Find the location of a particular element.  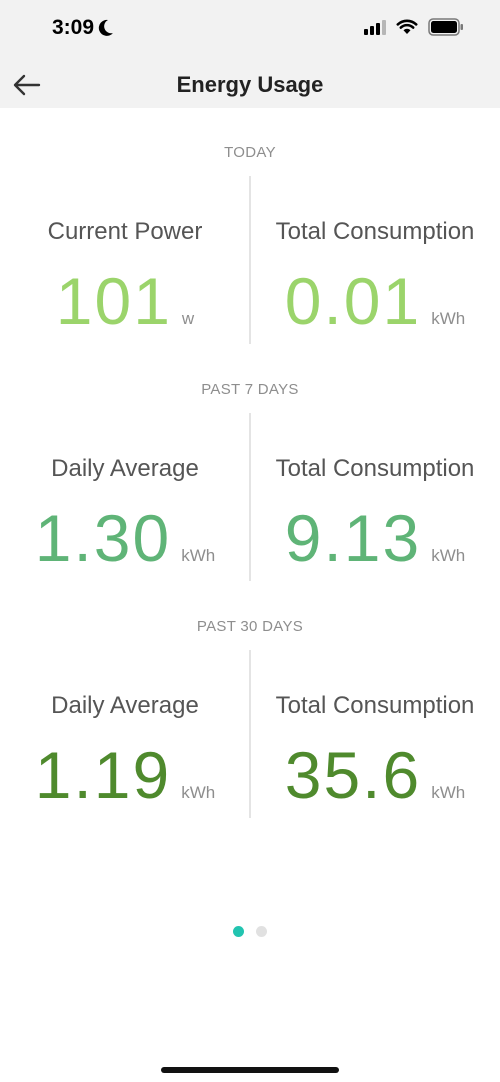

stat-value: 101 is located at coordinates (113, 301).